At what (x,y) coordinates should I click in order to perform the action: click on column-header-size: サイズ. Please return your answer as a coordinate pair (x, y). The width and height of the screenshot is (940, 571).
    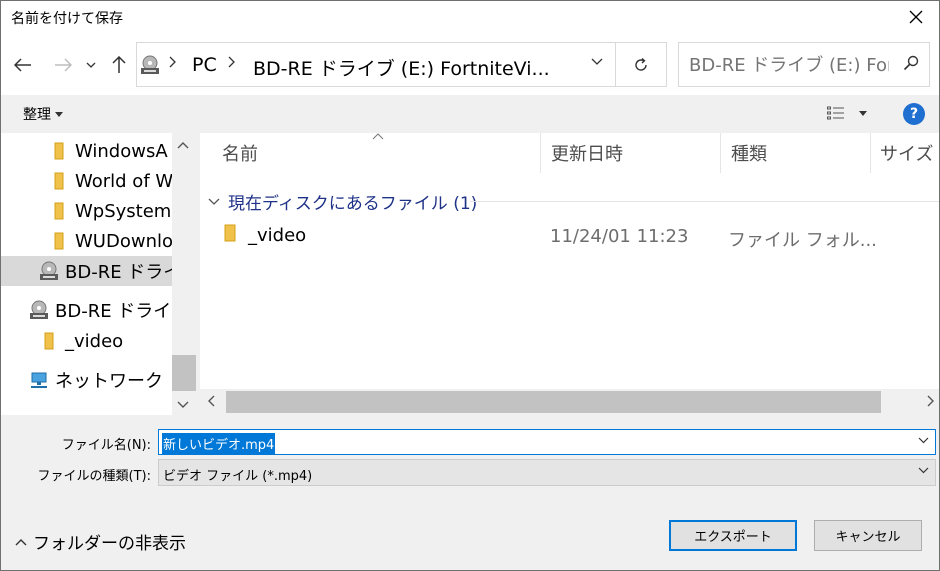
    Looking at the image, I should click on (904, 153).